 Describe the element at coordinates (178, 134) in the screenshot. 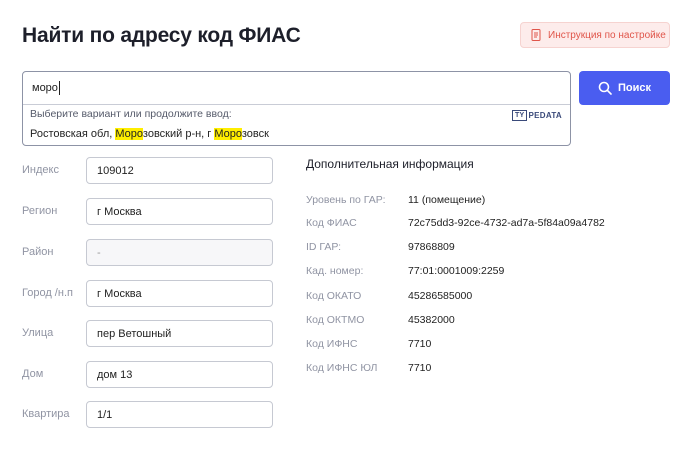

I see `suggestion-text: зовский р-н, г` at that location.